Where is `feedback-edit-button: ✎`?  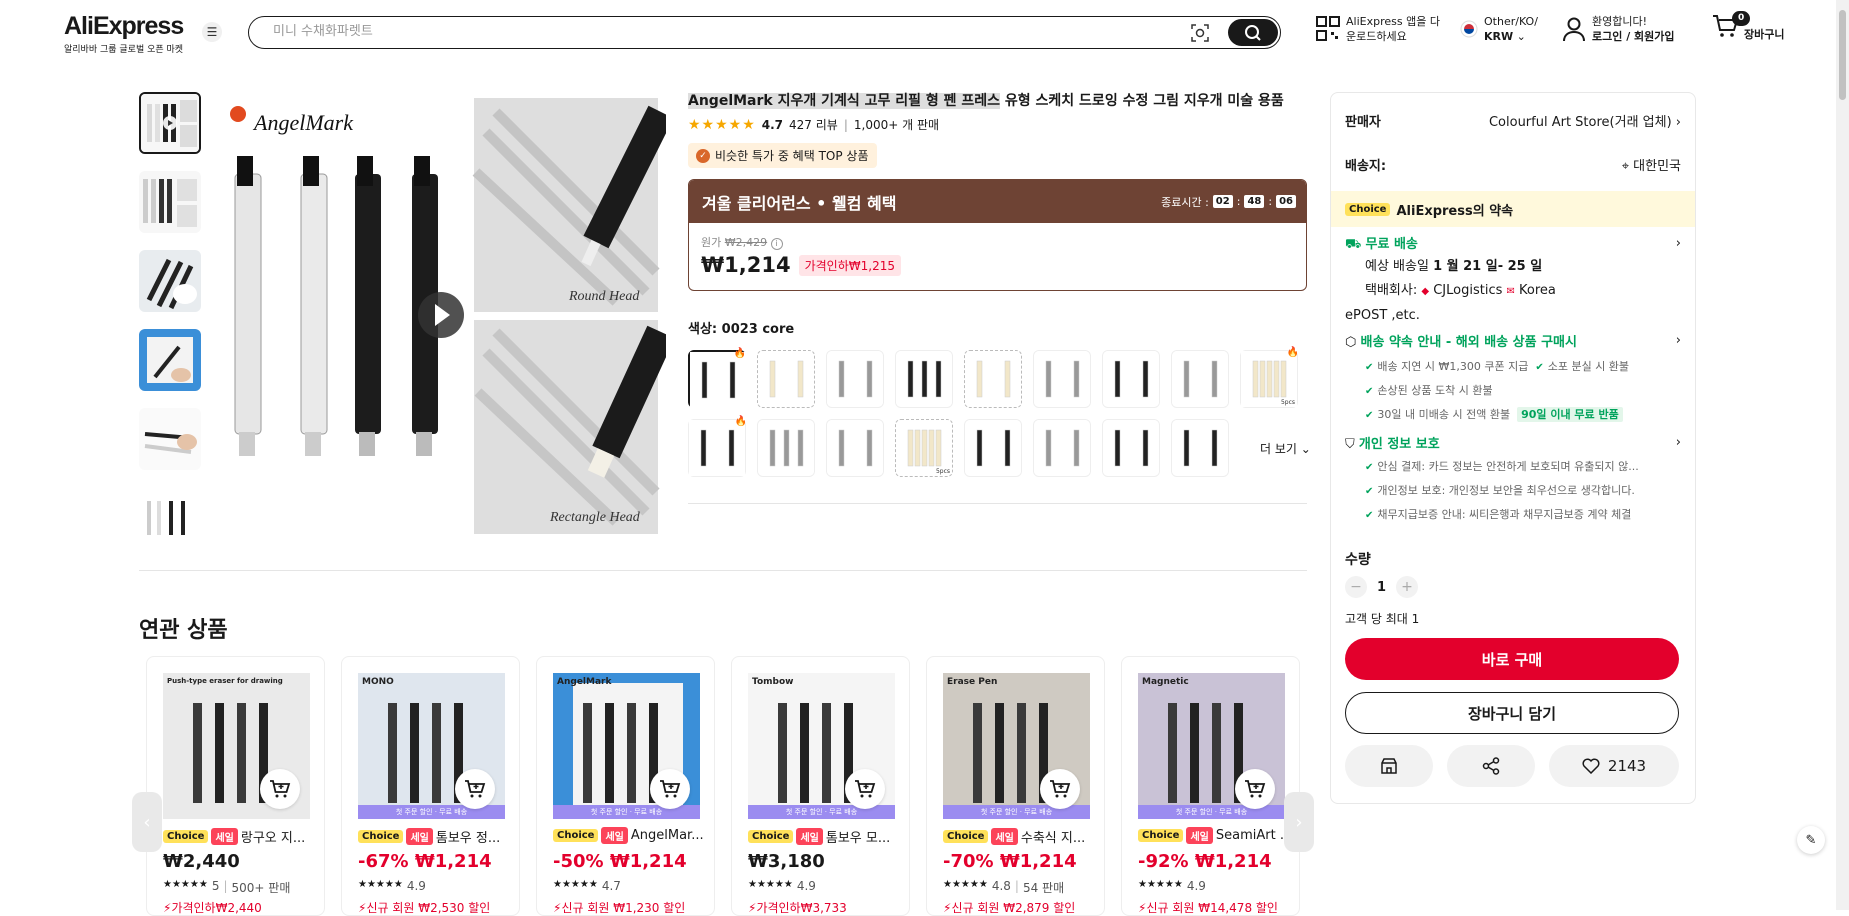 feedback-edit-button: ✎ is located at coordinates (1811, 840).